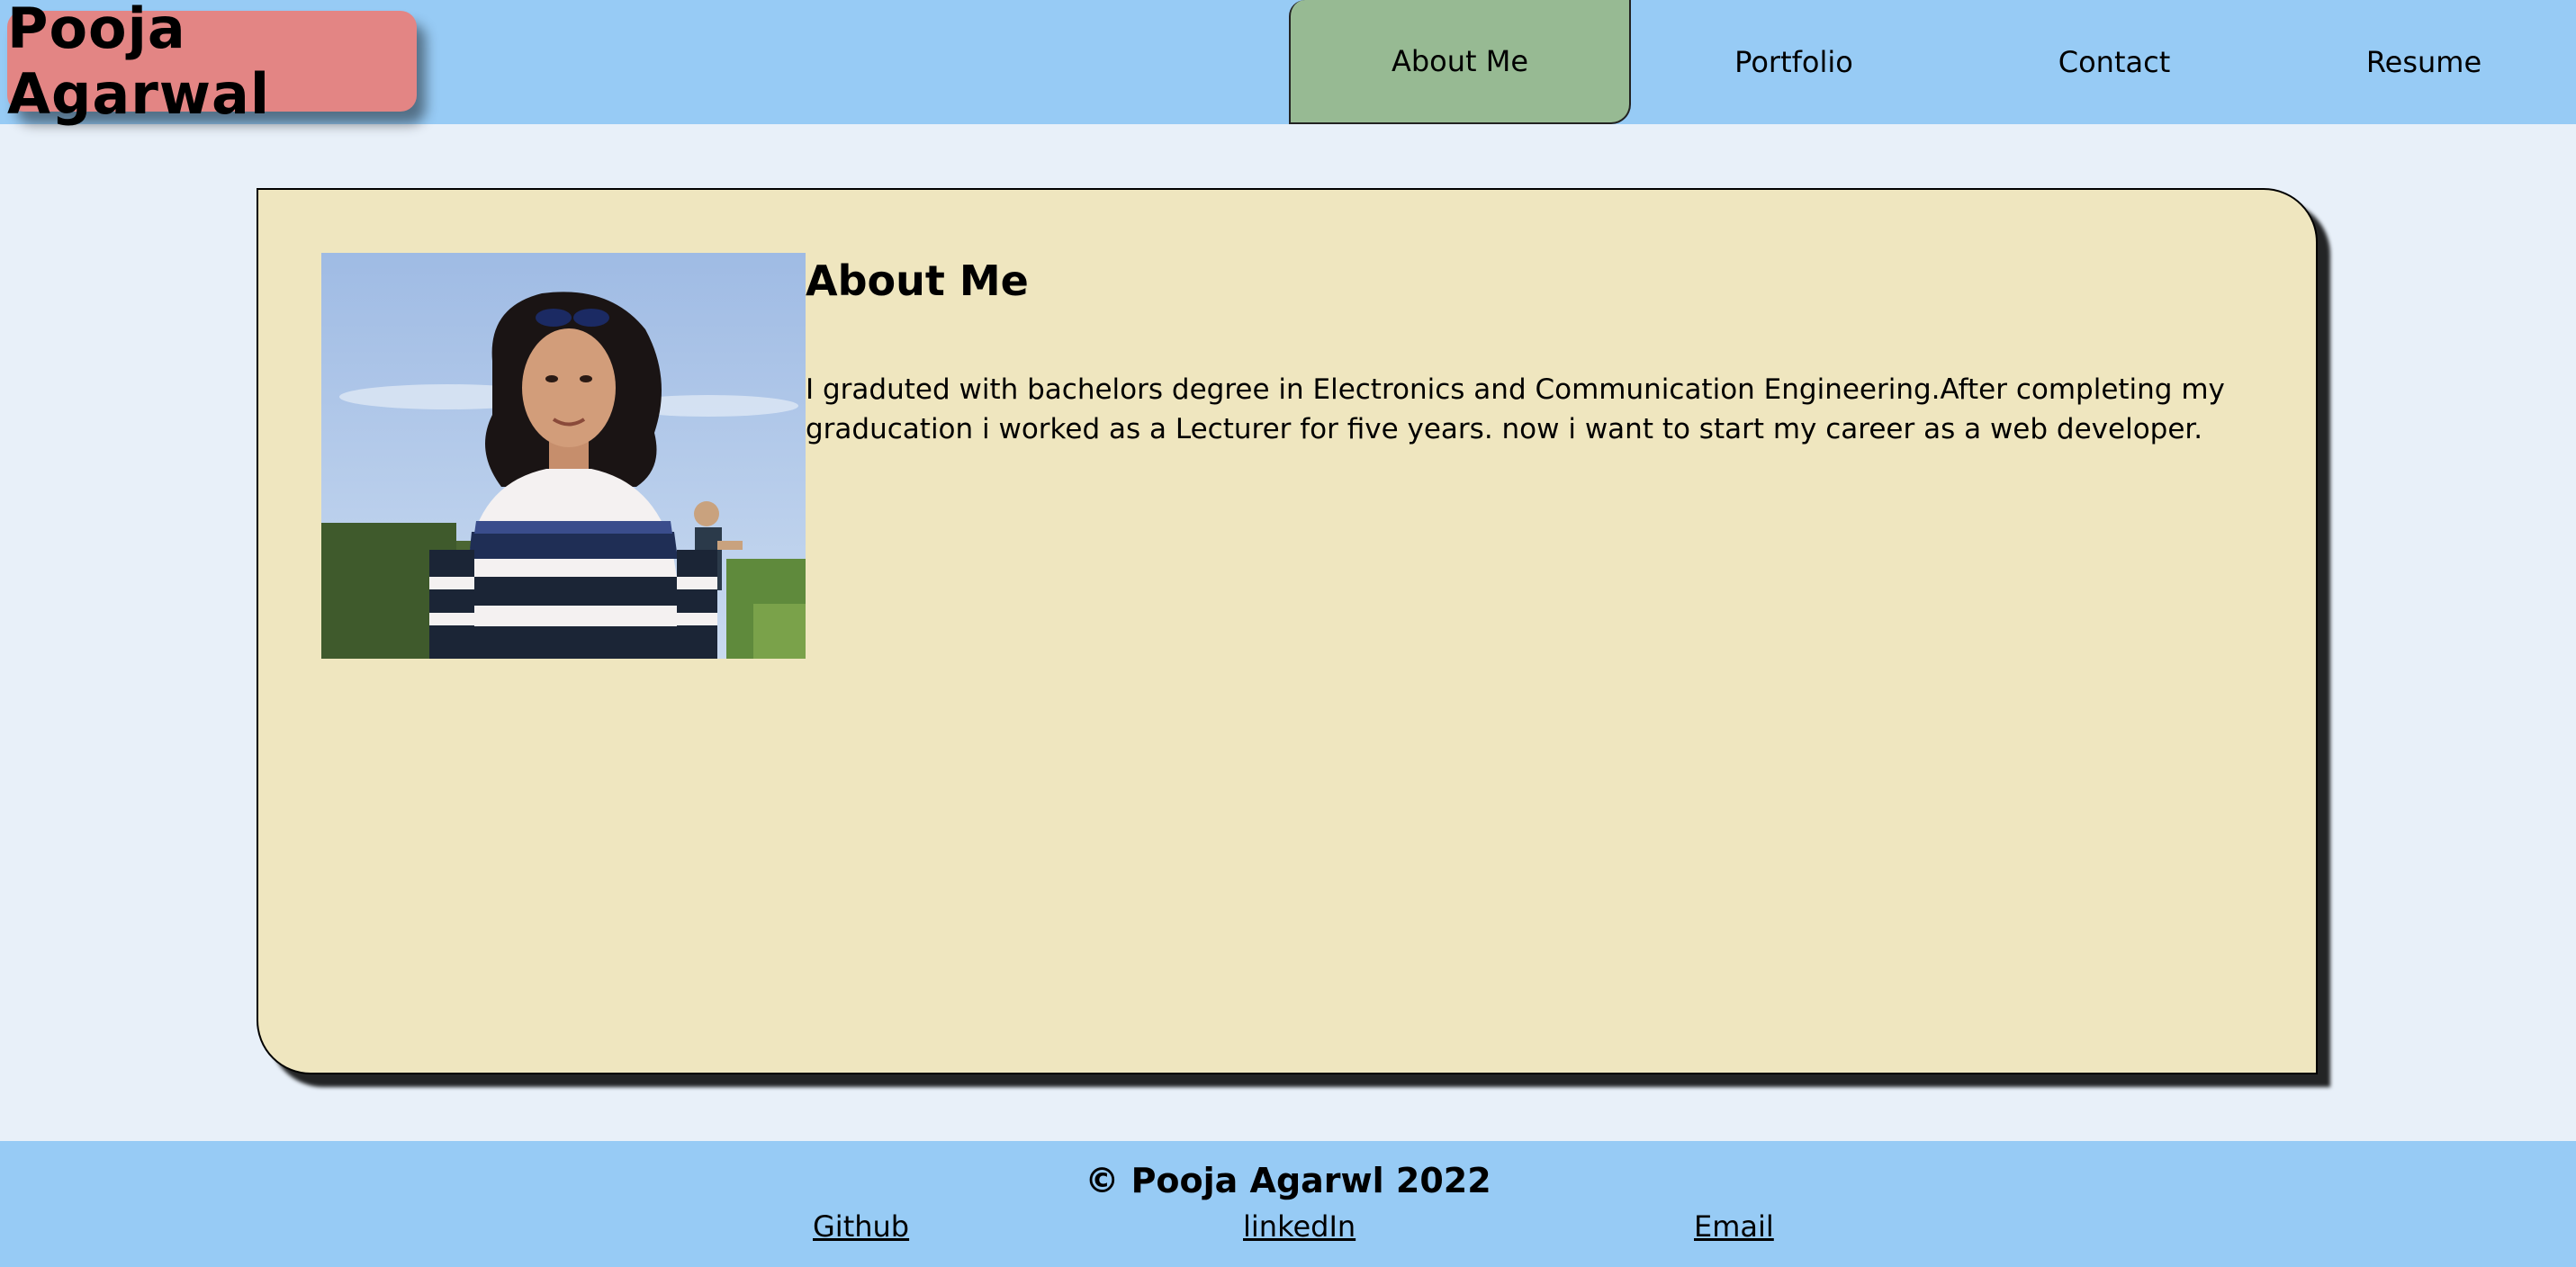 The image size is (2576, 1267). What do you see at coordinates (917, 280) in the screenshot?
I see `section-title: About Me` at bounding box center [917, 280].